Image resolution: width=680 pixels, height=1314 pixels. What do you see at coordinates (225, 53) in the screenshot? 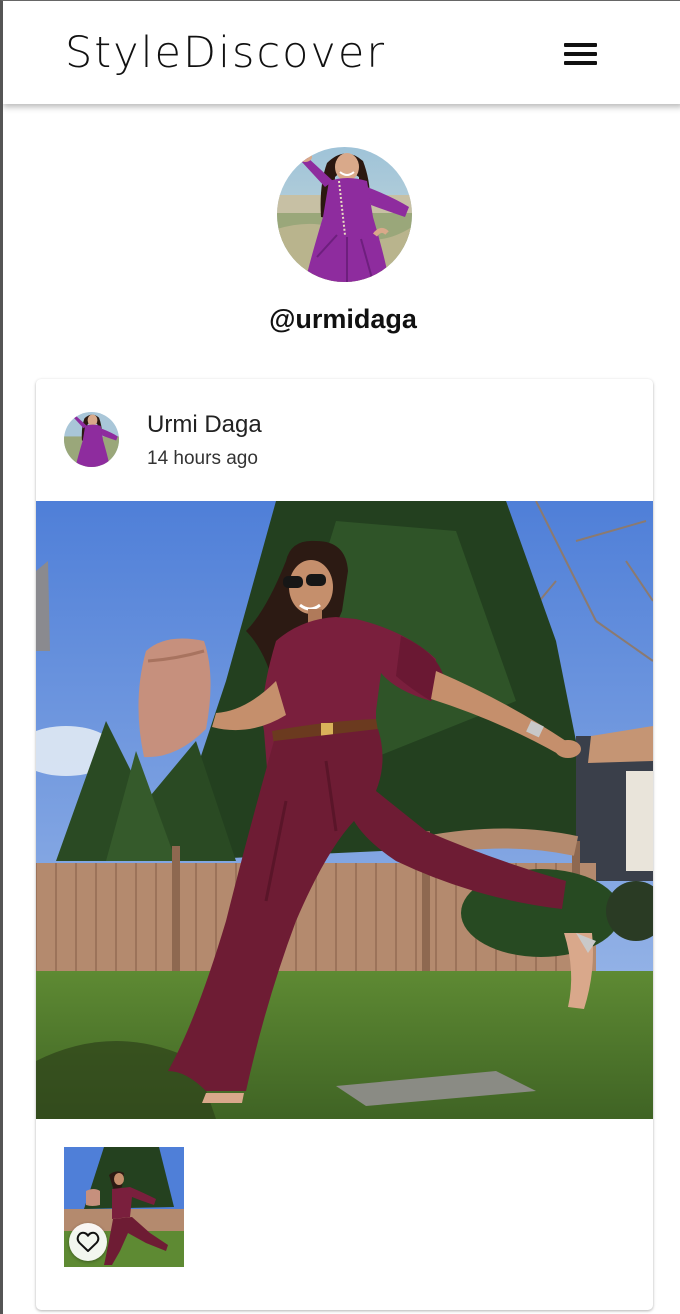
I see `brand-logo: StyleDiscover` at bounding box center [225, 53].